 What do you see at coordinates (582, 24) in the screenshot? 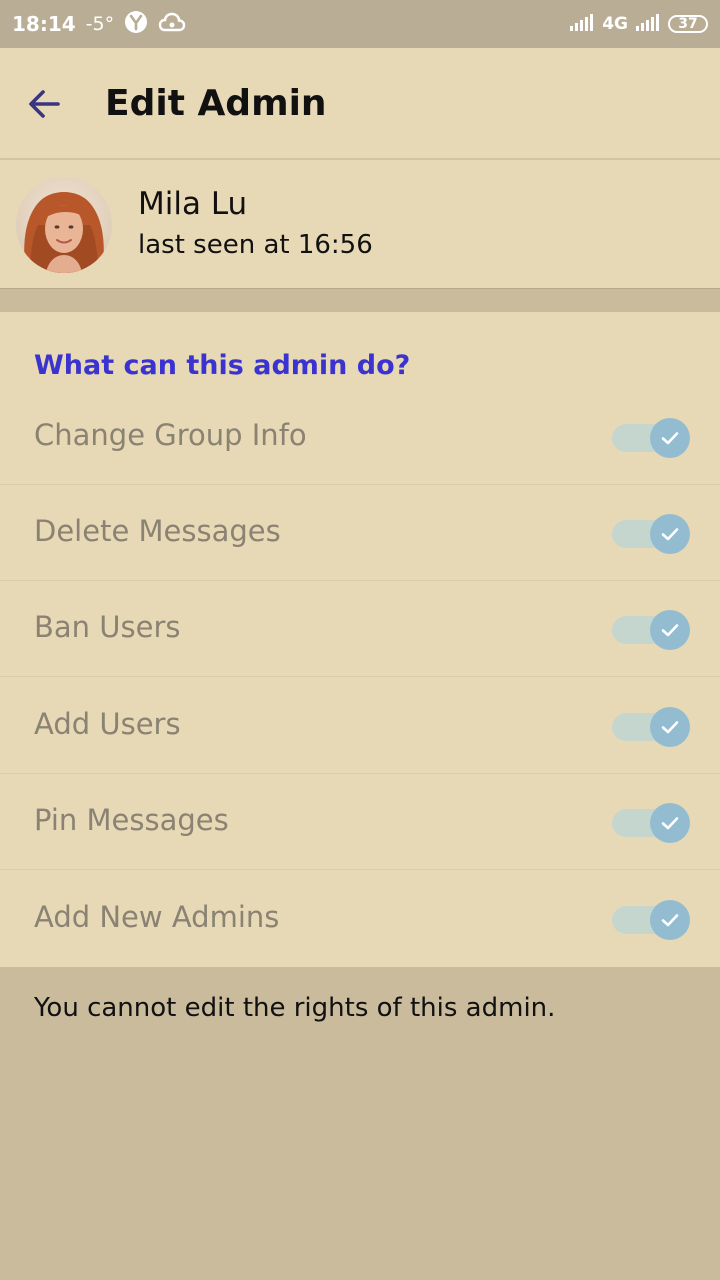
I see `signal-icon` at bounding box center [582, 24].